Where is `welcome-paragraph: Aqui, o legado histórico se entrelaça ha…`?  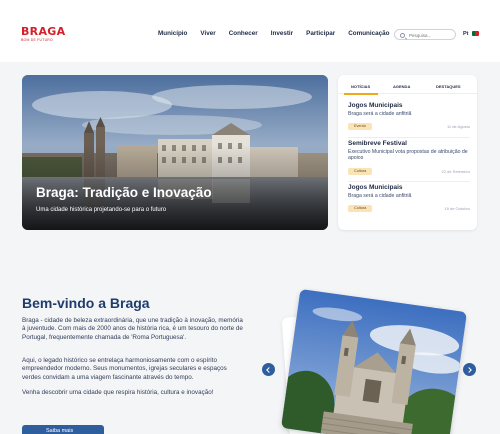 welcome-paragraph: Aqui, o legado histórico se entrelaça ha… is located at coordinates (124, 369).